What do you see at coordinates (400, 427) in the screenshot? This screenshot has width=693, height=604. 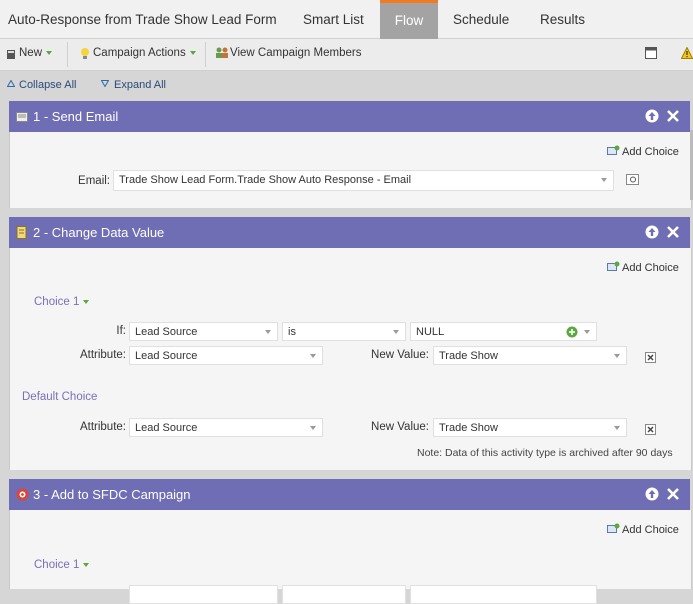 I see `default-new-value-label: New Value:` at bounding box center [400, 427].